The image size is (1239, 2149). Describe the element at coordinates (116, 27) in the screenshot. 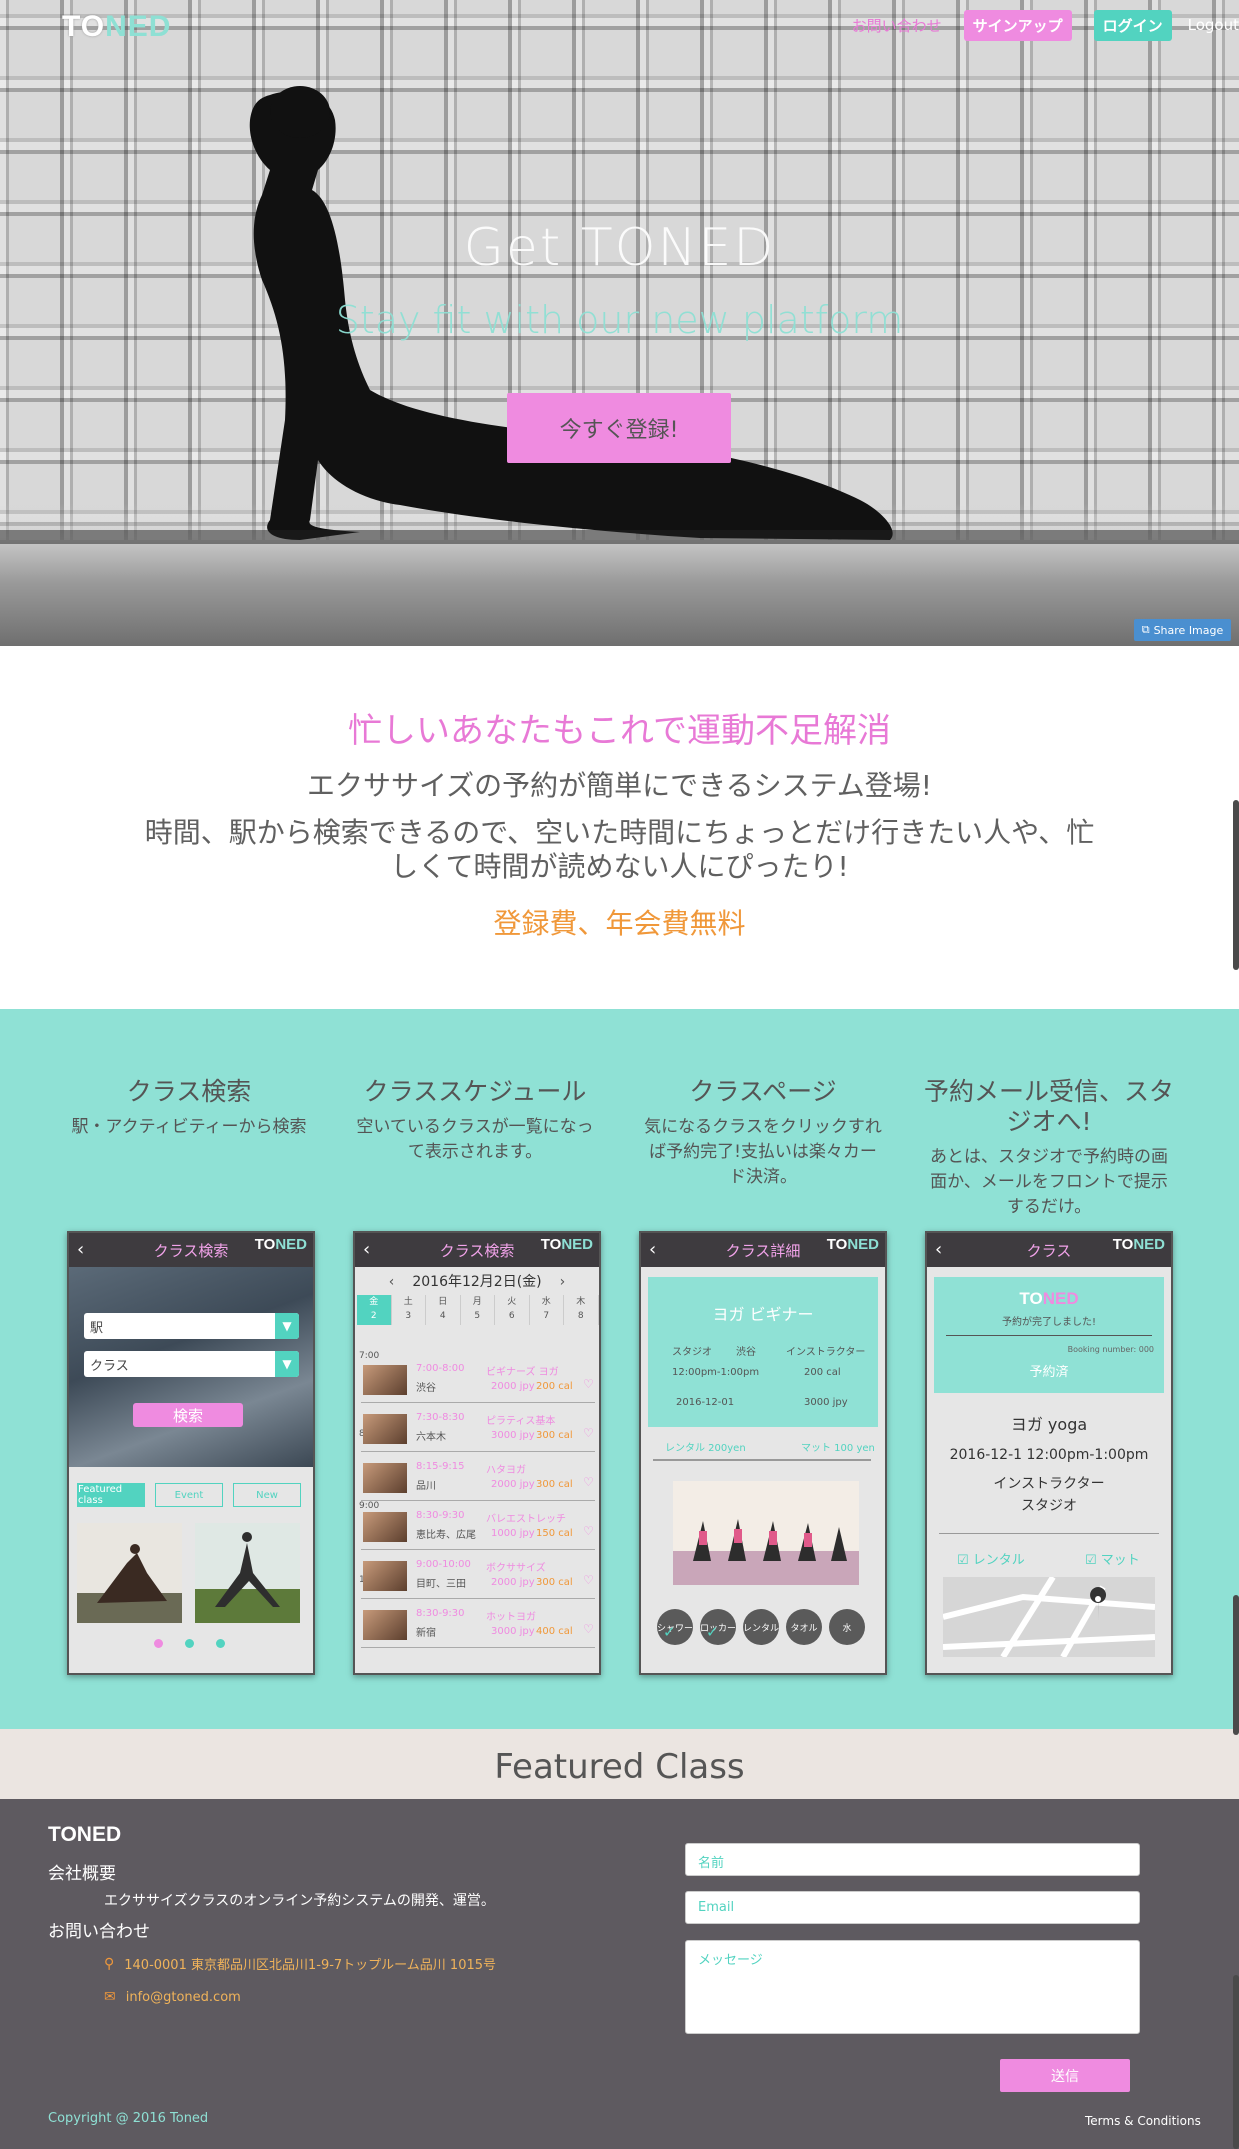

I see `site-logo: TONED` at that location.